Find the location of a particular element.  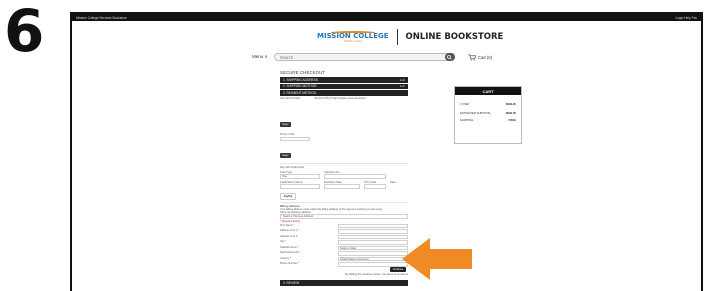

gift-card-label: Gift Card Number is located at coordinates (290, 98).